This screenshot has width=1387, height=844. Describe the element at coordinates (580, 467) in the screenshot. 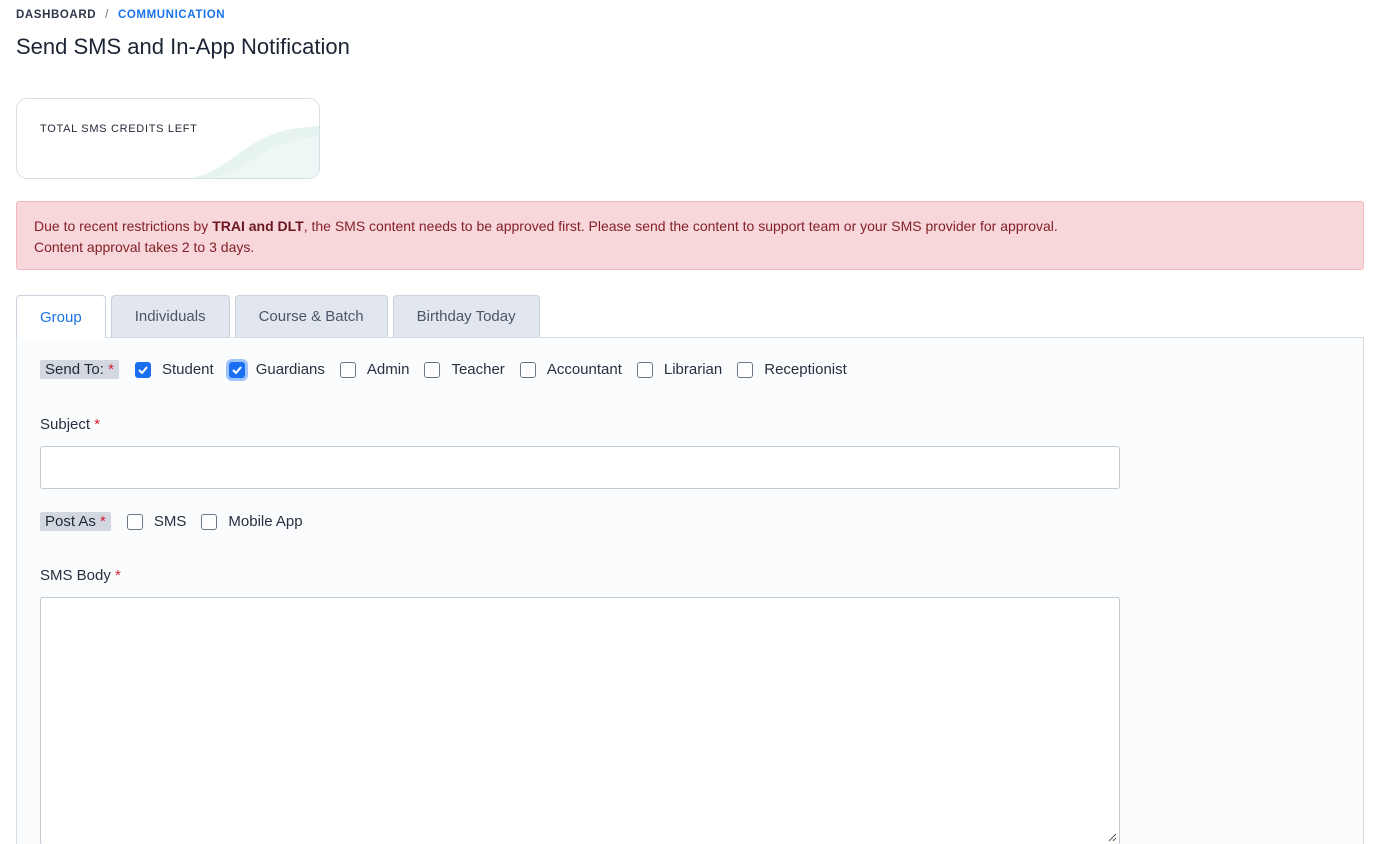

I see `subject-input` at that location.